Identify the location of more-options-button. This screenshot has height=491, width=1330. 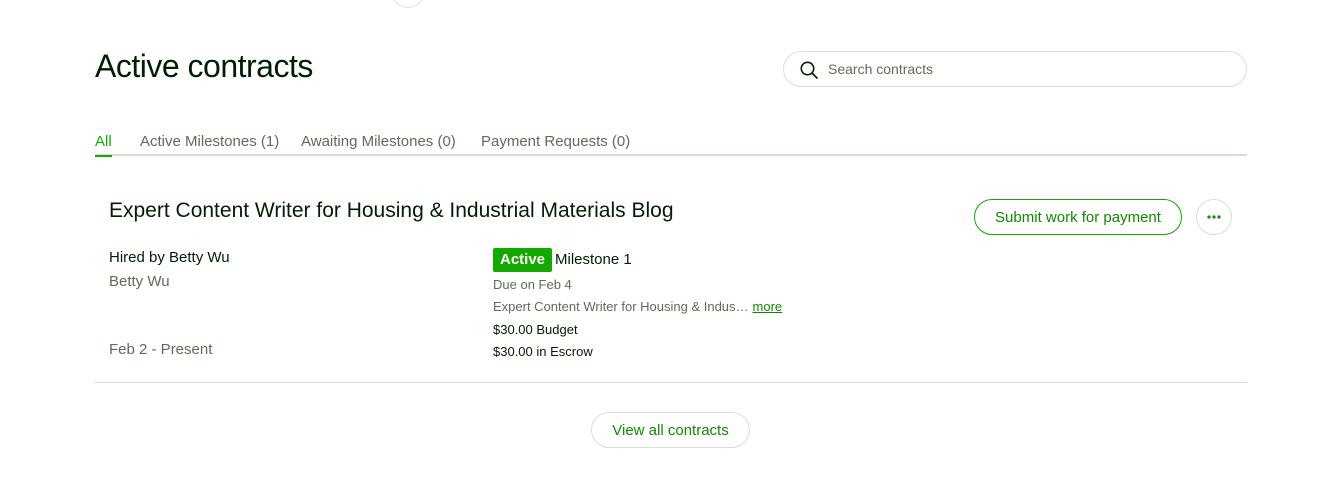
(1214, 217).